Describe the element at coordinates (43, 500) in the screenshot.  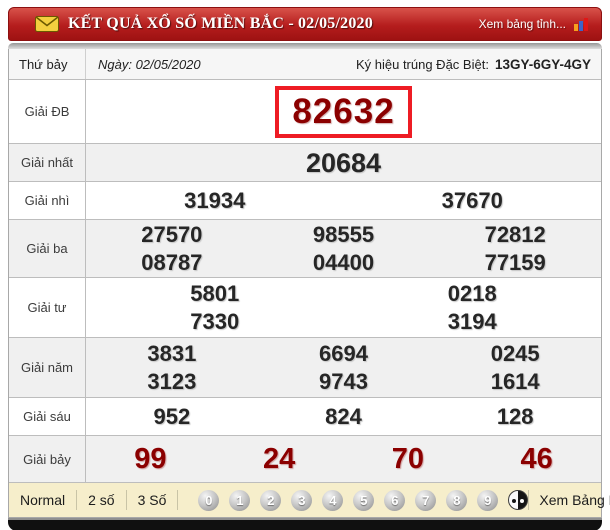
I see `mode-normal-button: Normal` at that location.